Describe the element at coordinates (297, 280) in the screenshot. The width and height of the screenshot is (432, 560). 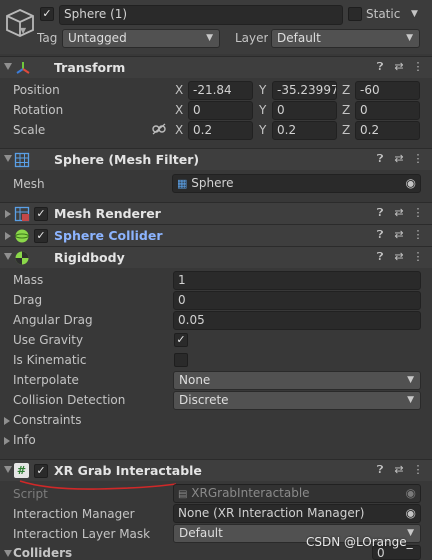
I see `mass-field: 1` at that location.